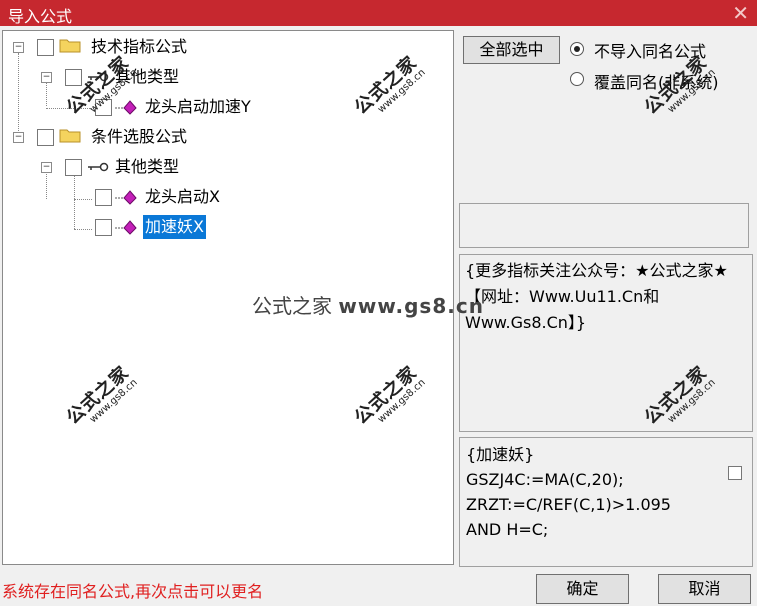 Image resolution: width=757 pixels, height=606 pixels. I want to click on tree-node-label: 龙头启动加速Y, so click(198, 106).